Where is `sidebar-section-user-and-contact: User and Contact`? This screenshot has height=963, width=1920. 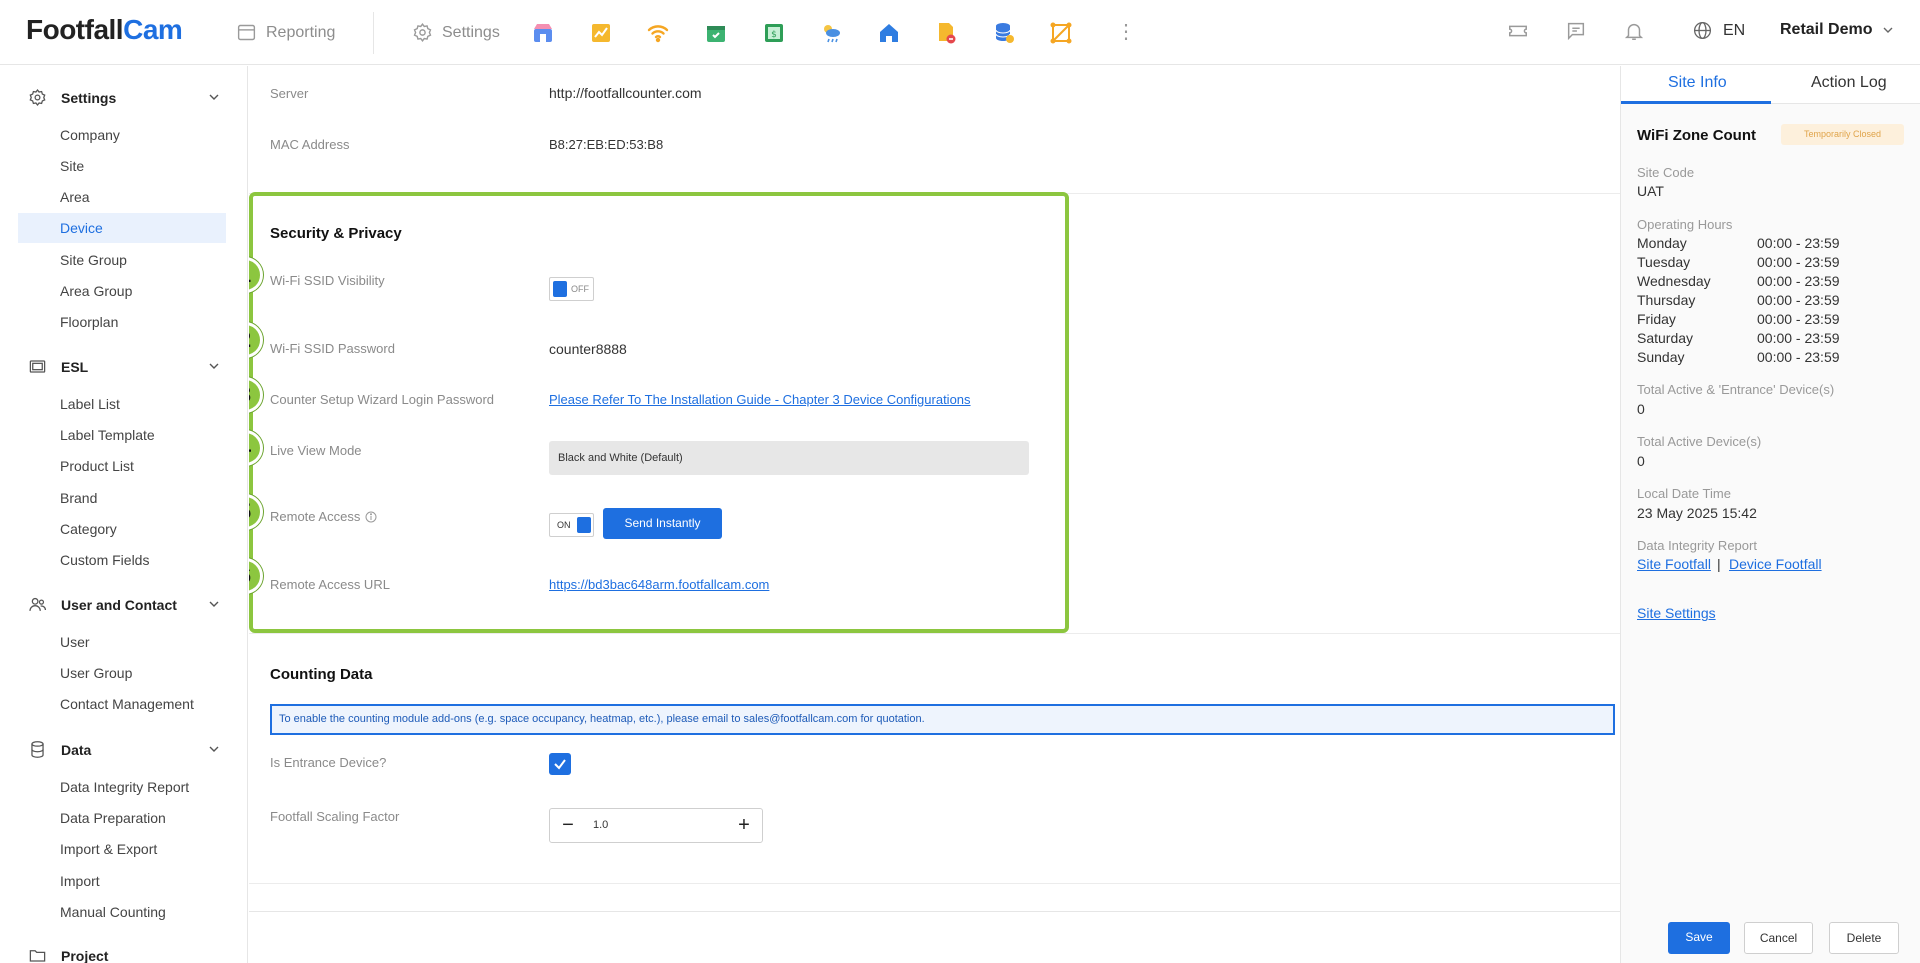
sidebar-section-user-and-contact: User and Contact is located at coordinates (124, 604).